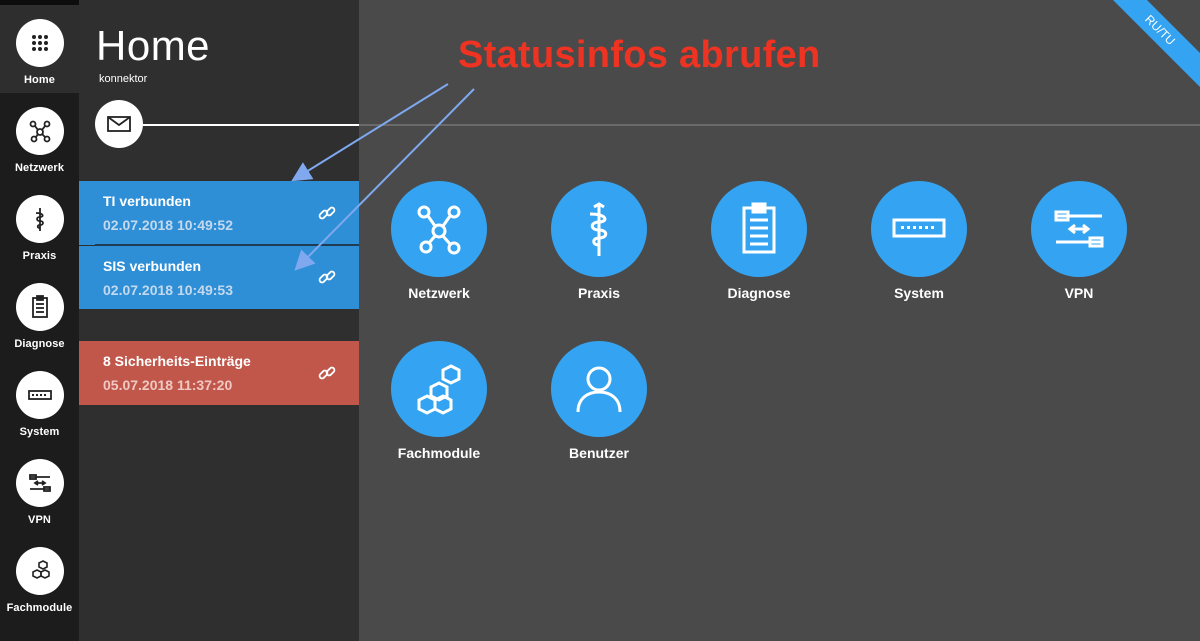 This screenshot has height=641, width=1200. I want to click on status-title: 8 Sicherheits-Einträge, so click(177, 361).